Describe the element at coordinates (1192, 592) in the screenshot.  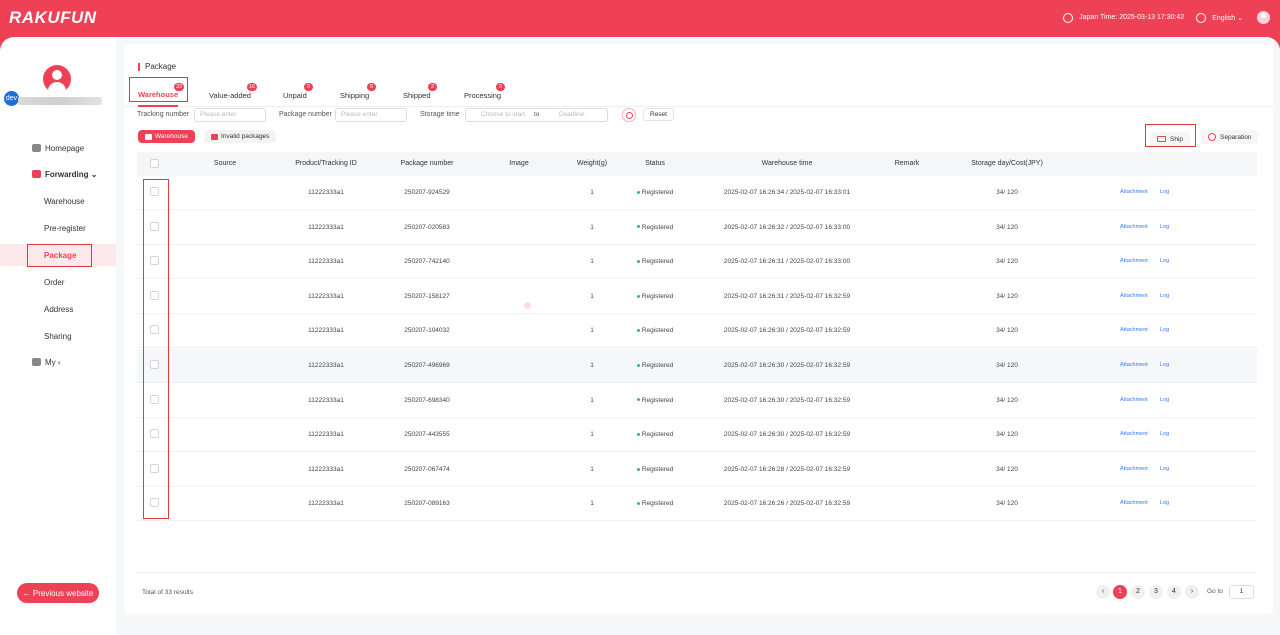
I see `next-page-button: ›` at that location.